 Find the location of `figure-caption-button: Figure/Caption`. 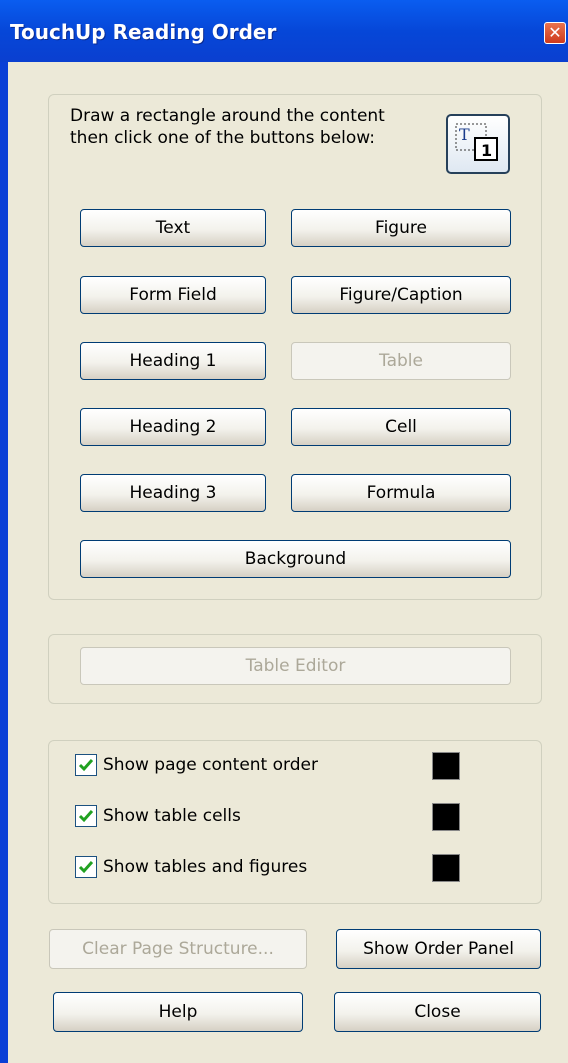

figure-caption-button: Figure/Caption is located at coordinates (401, 295).